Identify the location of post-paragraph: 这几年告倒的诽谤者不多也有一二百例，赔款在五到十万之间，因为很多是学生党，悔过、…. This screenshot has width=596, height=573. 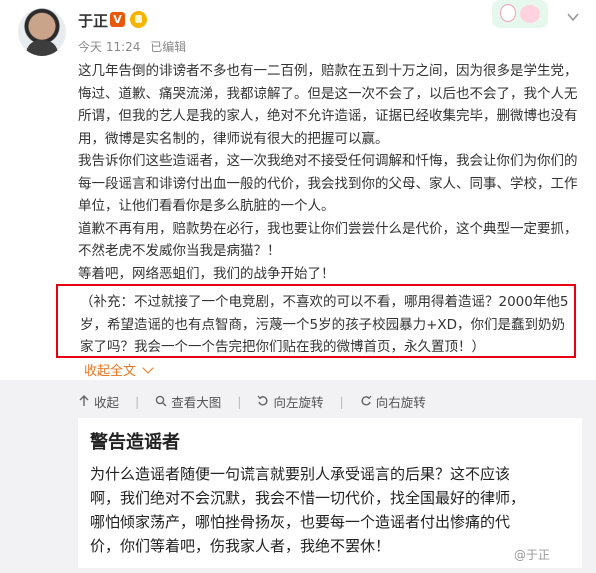
(328, 105).